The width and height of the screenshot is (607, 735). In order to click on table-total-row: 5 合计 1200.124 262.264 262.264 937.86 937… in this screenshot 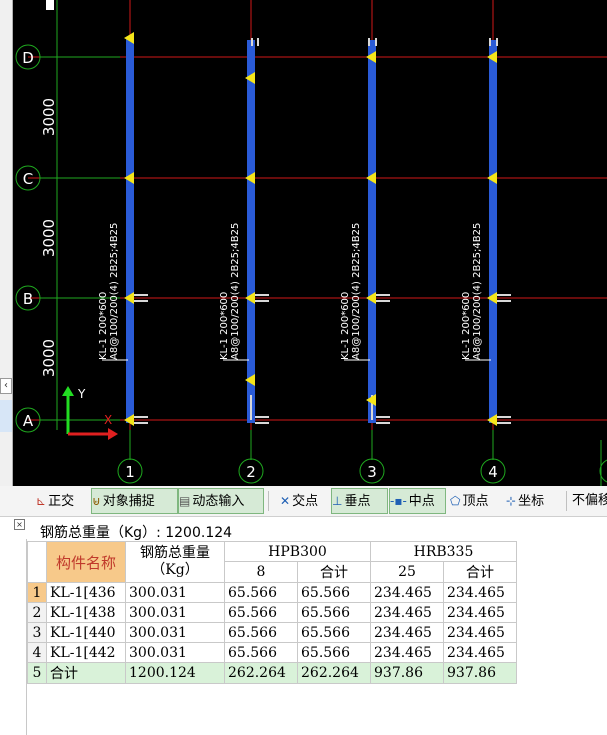, I will do `click(272, 673)`.